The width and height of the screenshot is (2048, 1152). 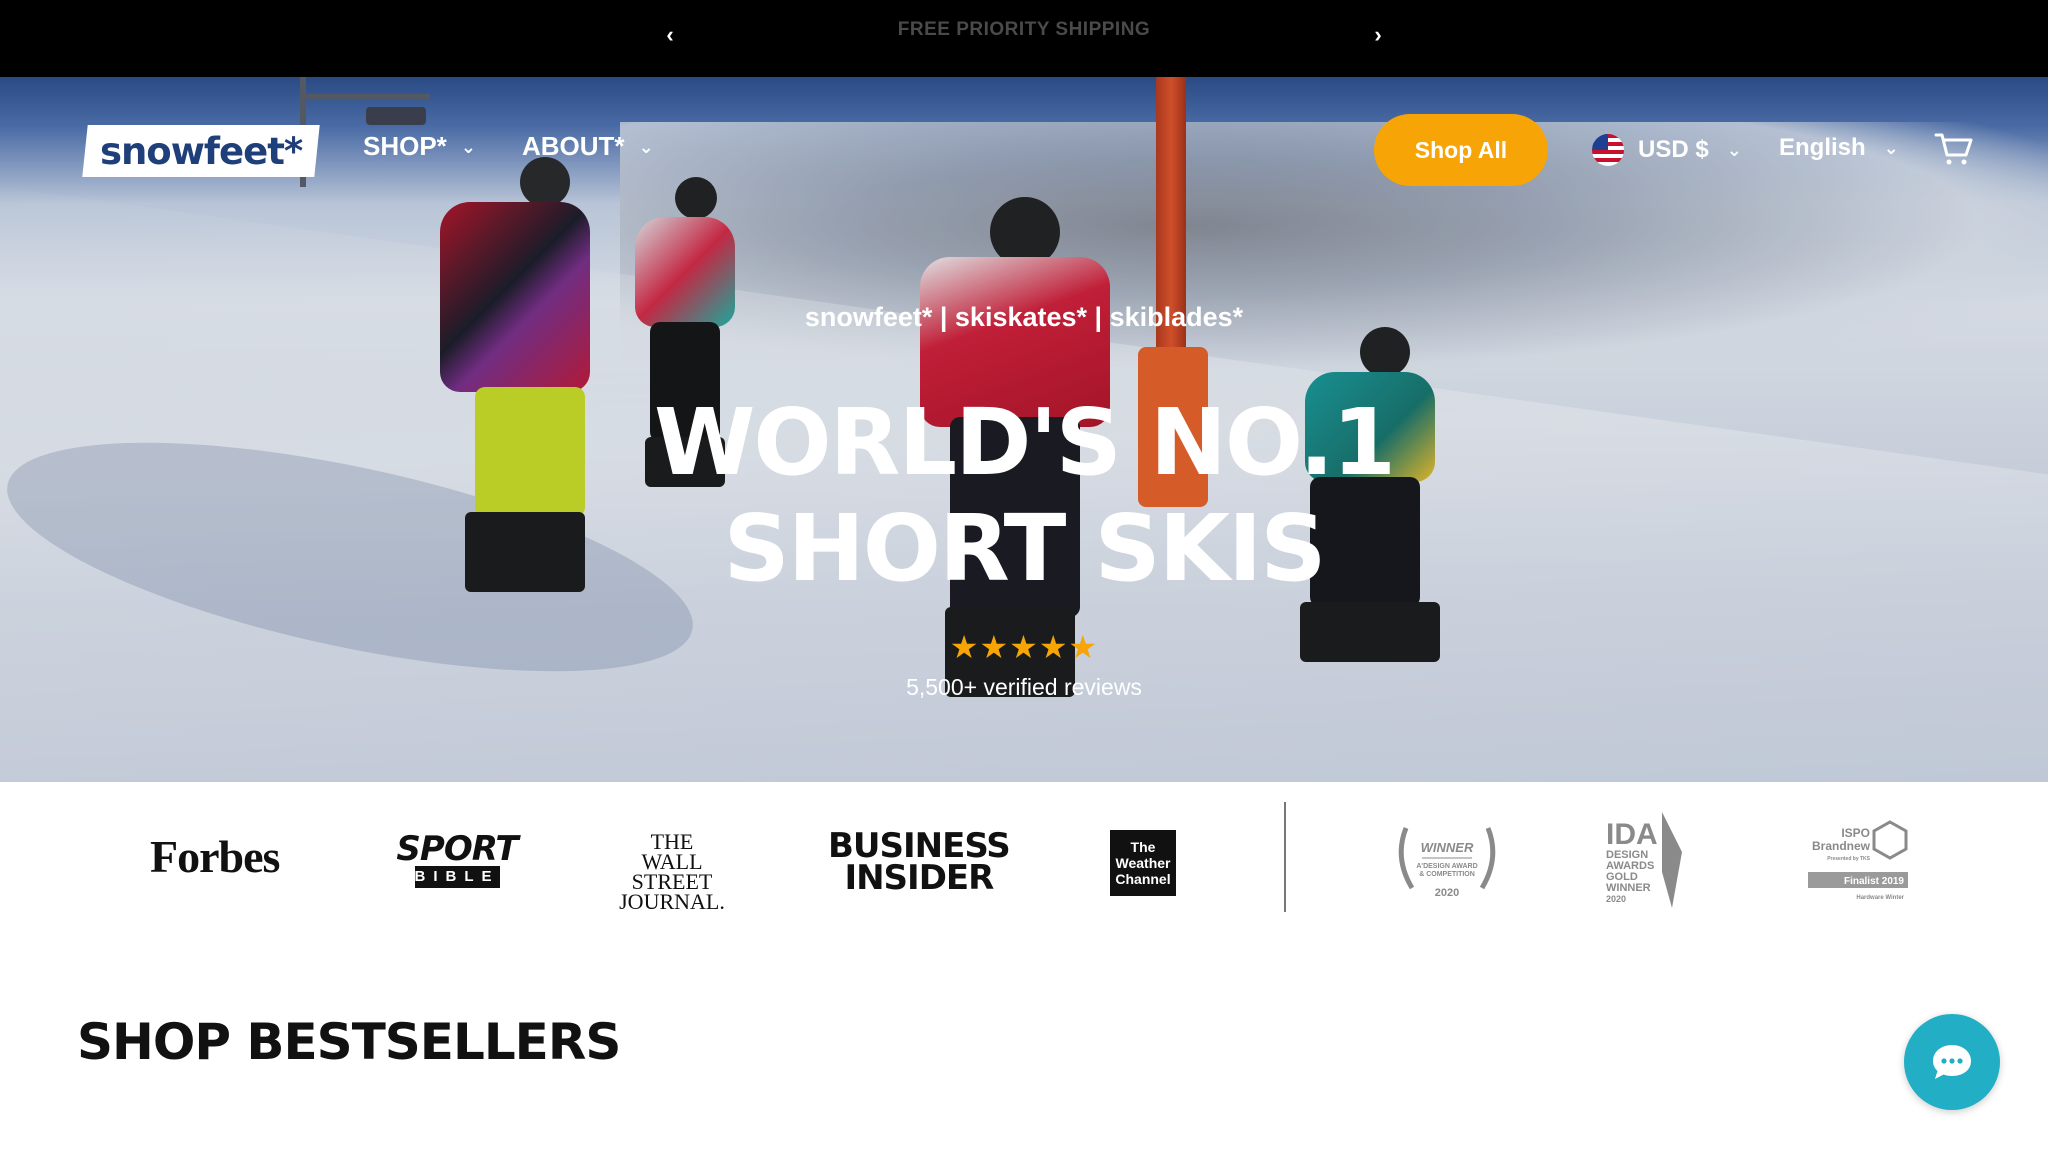 What do you see at coordinates (1446, 866) in the screenshot?
I see `award1-sub1: A'DESIGN AWARD` at bounding box center [1446, 866].